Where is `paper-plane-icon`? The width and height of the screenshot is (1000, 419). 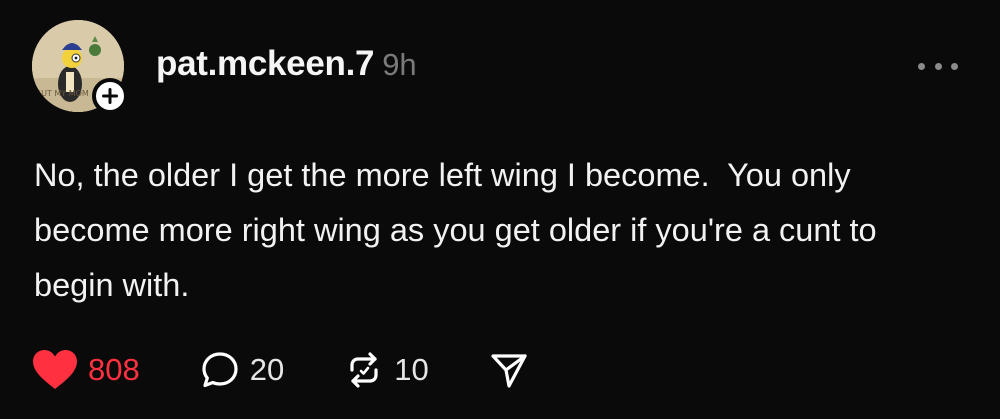
paper-plane-icon is located at coordinates (509, 371).